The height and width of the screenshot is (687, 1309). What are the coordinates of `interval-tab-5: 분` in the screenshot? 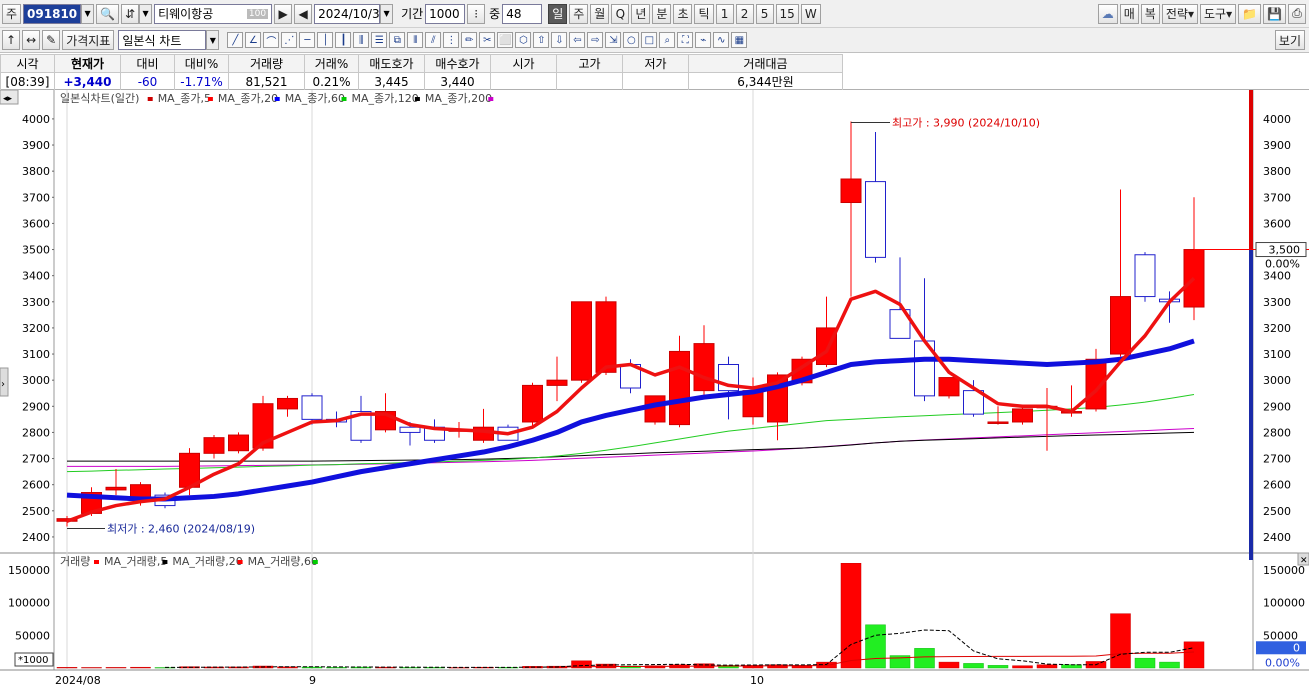 It's located at (662, 13).